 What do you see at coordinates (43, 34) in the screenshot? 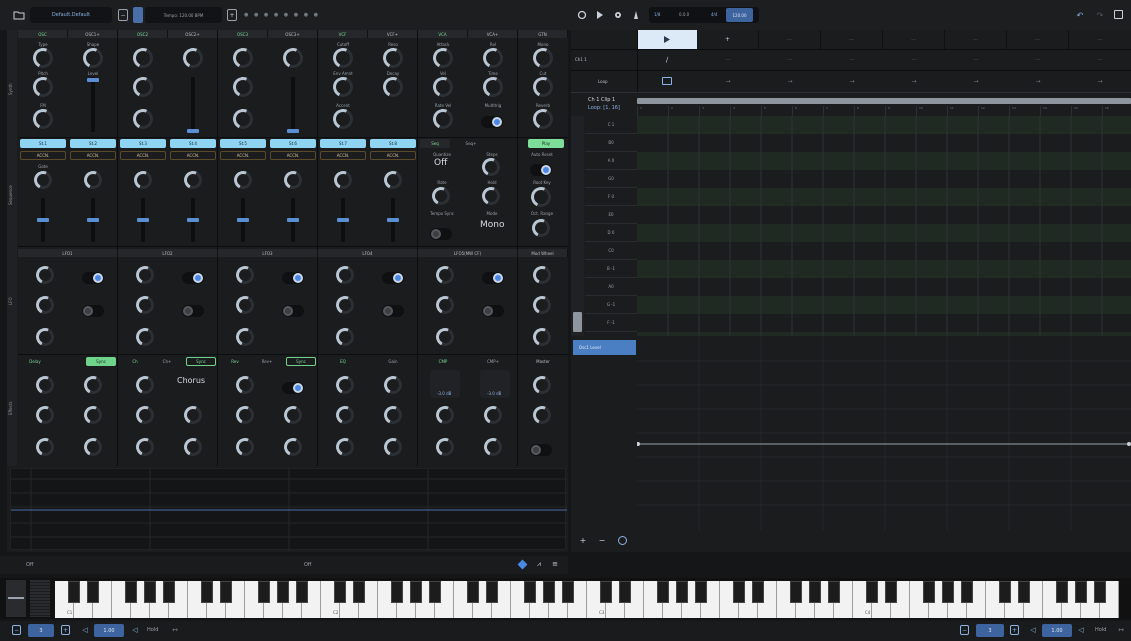
I see `tab-osc: OSC` at bounding box center [43, 34].